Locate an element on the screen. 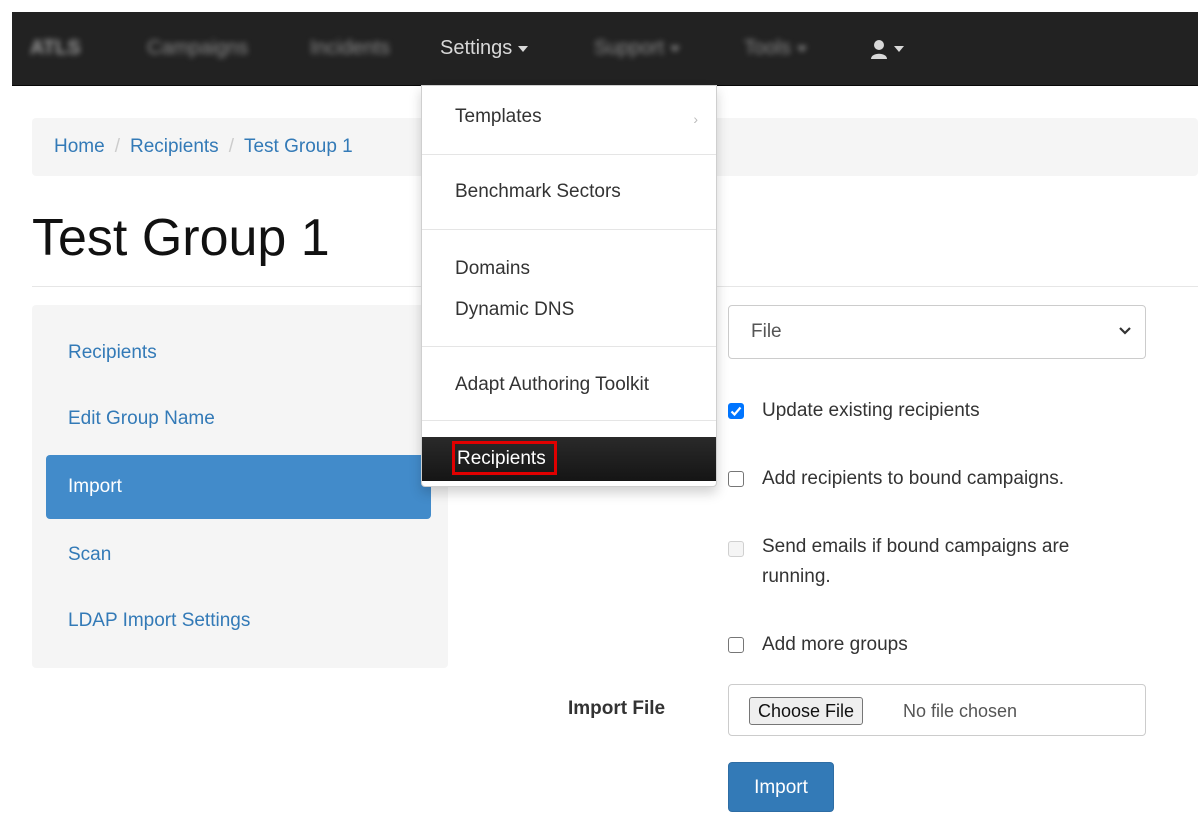 This screenshot has height=813, width=1198. side-nav-import: Import is located at coordinates (238, 487).